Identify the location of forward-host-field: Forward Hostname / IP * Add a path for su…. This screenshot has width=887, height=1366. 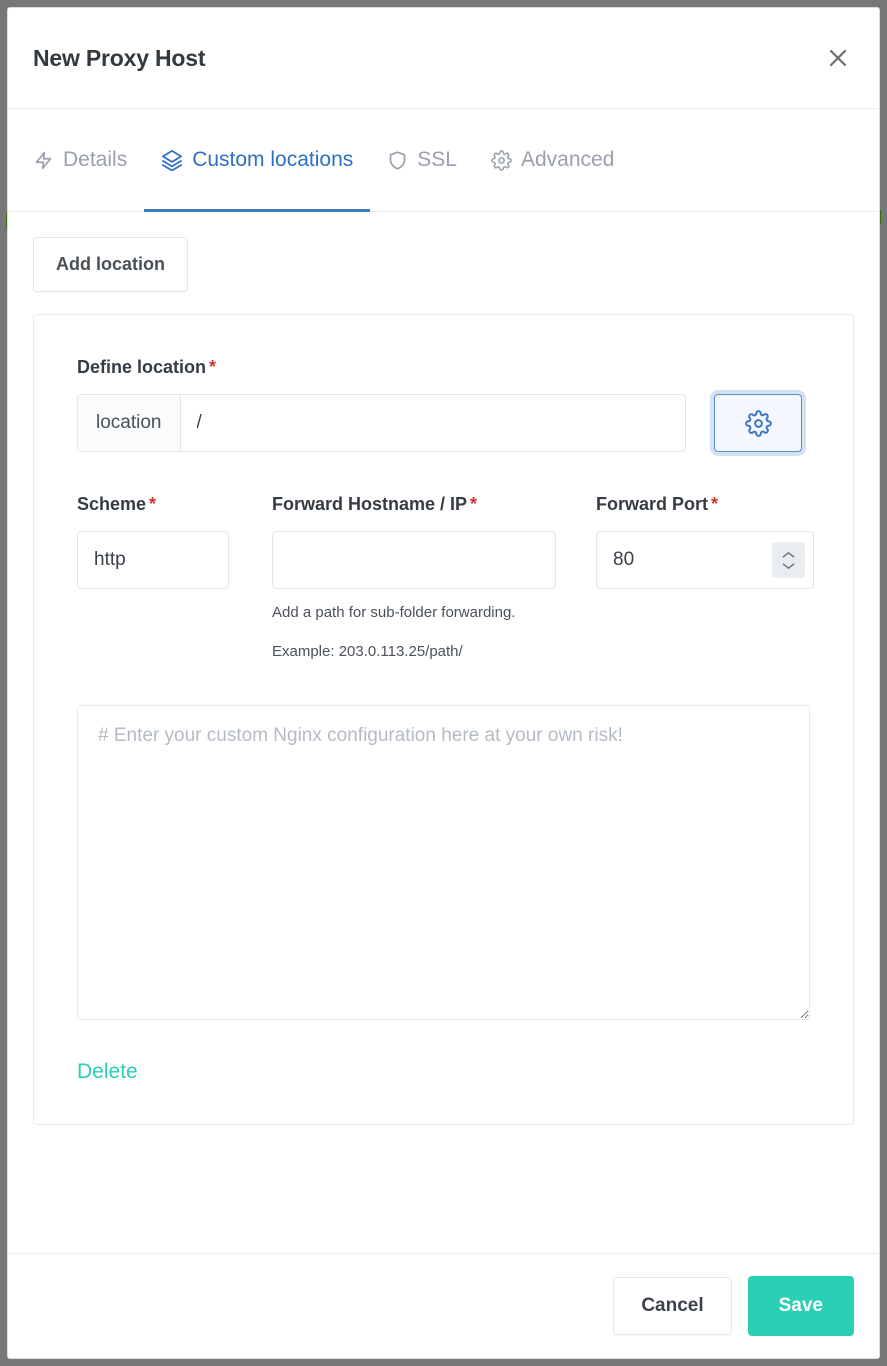
(434, 578).